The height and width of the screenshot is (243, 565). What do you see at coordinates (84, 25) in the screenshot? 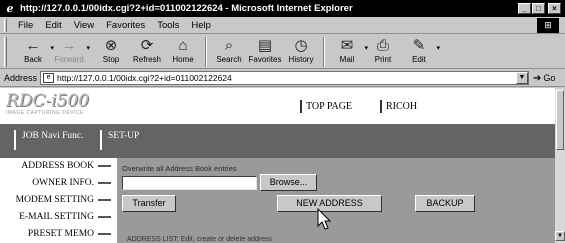
I see `menu-view: View` at bounding box center [84, 25].